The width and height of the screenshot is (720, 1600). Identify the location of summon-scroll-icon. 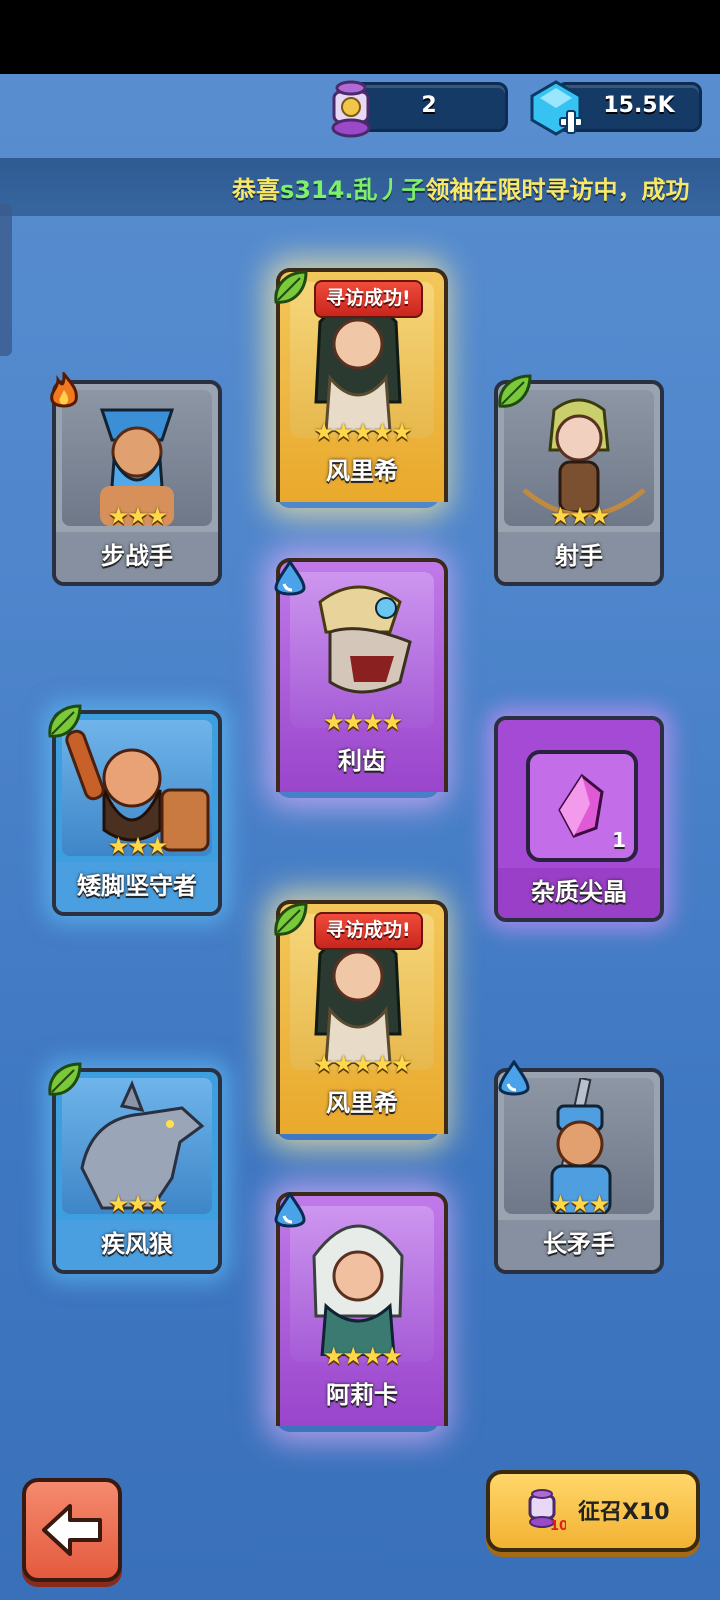
(351, 109).